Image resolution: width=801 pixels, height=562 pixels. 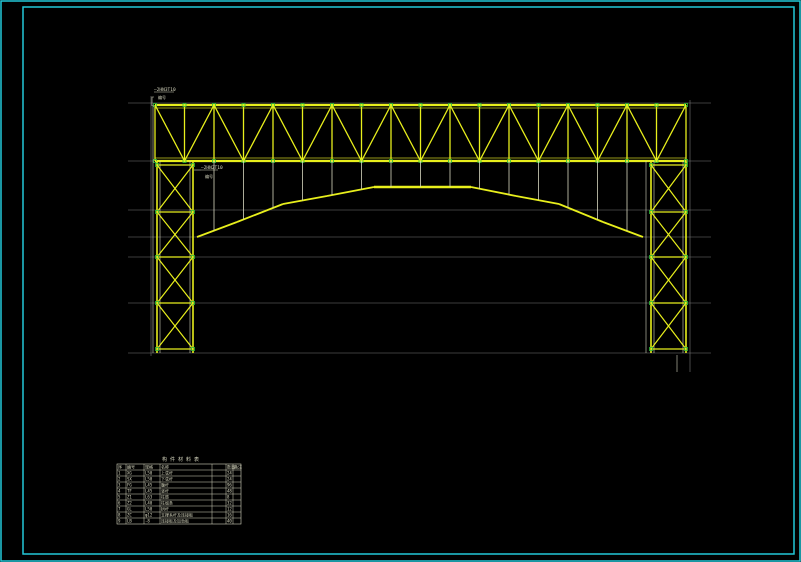 I want to click on schedule-cell: -8, so click(x=147, y=521).